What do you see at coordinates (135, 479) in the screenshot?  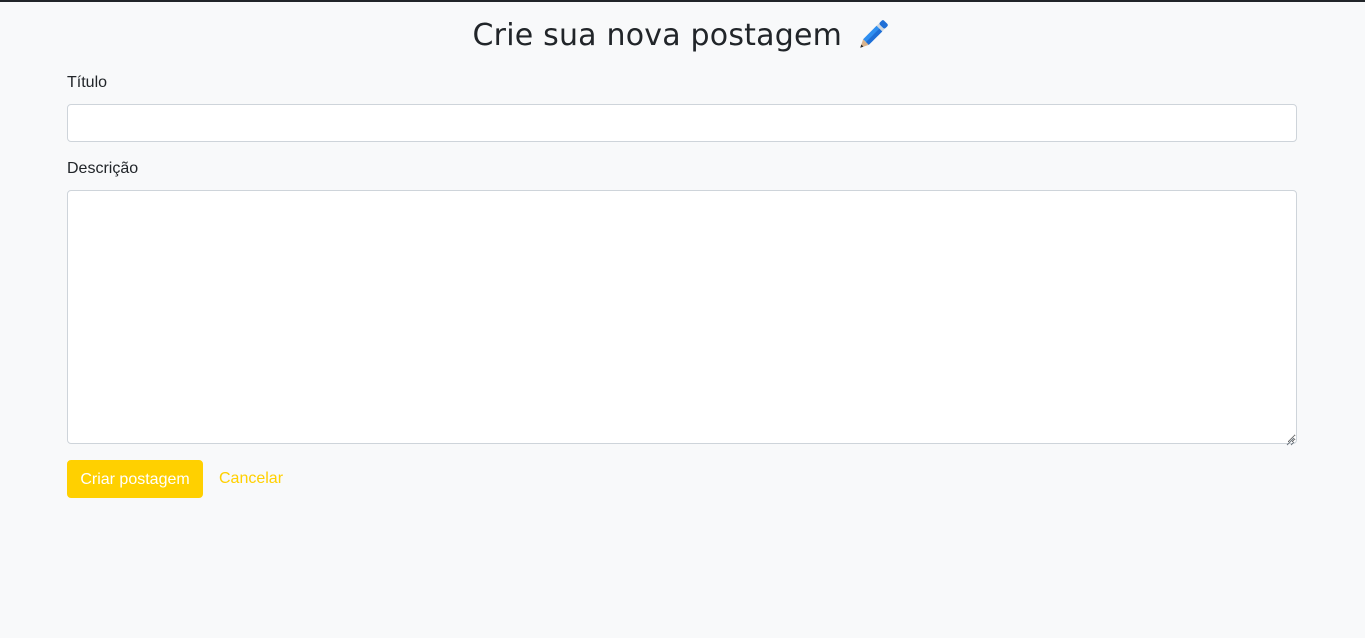 I see `create-post-button: Criar postagem` at bounding box center [135, 479].